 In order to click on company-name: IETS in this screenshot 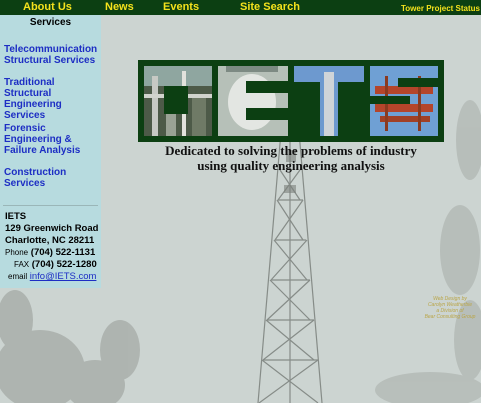, I will do `click(16, 216)`.